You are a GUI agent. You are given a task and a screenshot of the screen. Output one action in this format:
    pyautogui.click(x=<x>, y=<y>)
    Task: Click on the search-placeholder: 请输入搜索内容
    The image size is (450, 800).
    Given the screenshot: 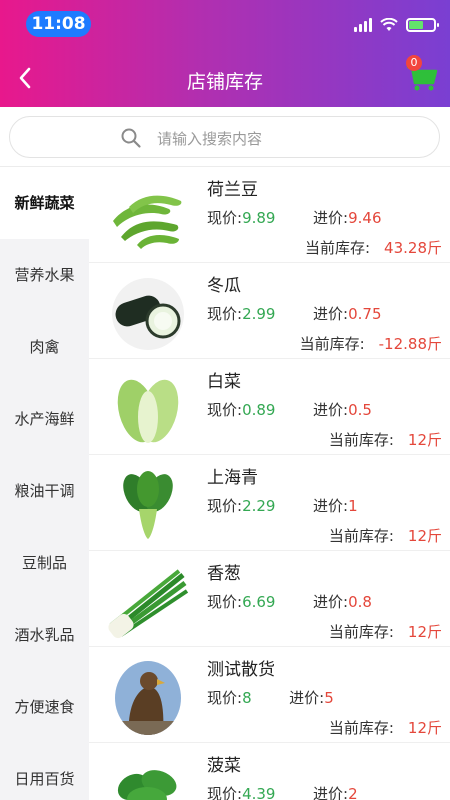 What is the action you would take?
    pyautogui.click(x=210, y=139)
    